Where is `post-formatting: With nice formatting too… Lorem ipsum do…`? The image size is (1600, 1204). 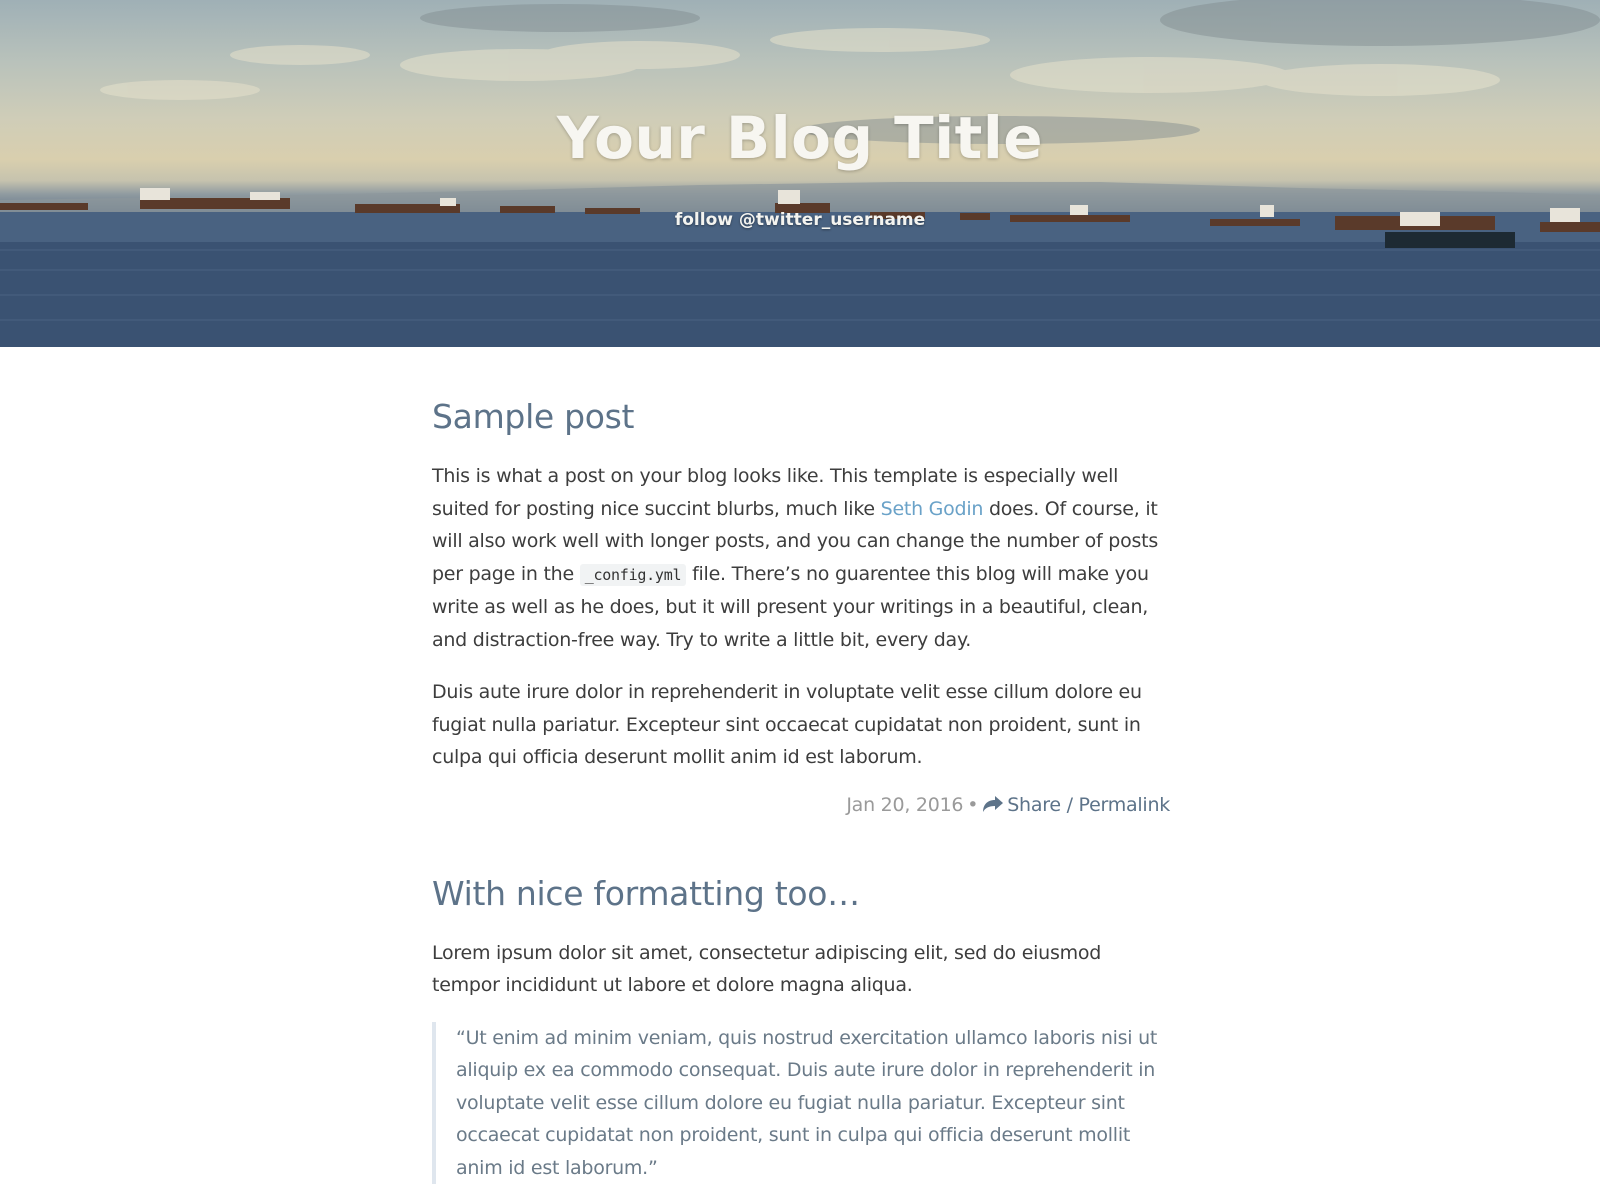 post-formatting: With nice formatting too… Lorem ipsum do… is located at coordinates (801, 1029).